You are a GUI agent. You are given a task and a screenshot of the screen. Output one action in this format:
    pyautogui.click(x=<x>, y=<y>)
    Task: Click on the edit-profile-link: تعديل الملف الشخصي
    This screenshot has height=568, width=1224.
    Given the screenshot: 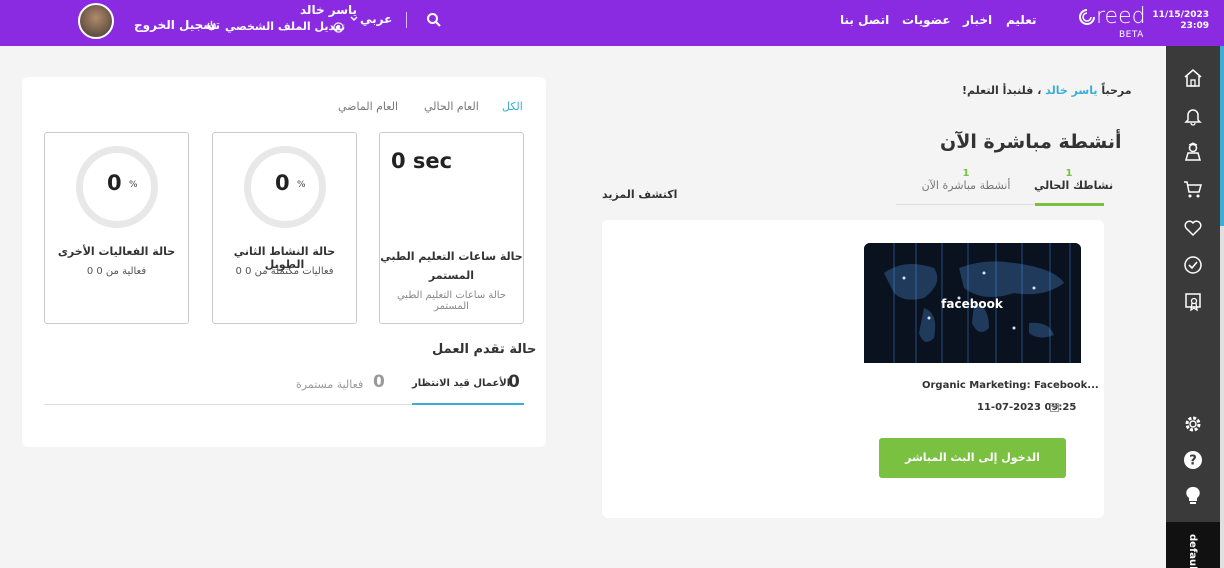 What is the action you would take?
    pyautogui.click(x=285, y=26)
    